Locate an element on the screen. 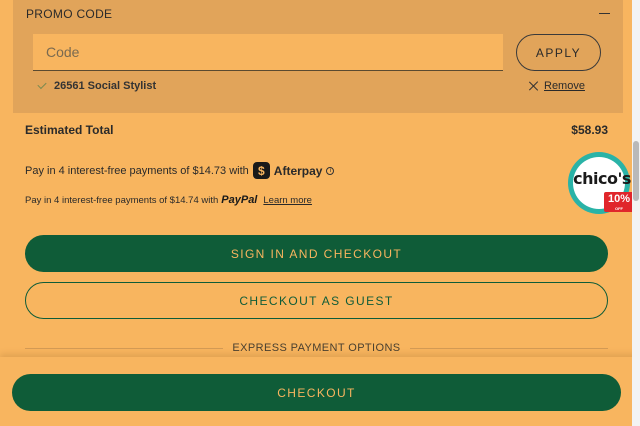  learn-more-link: Learn more is located at coordinates (287, 200).